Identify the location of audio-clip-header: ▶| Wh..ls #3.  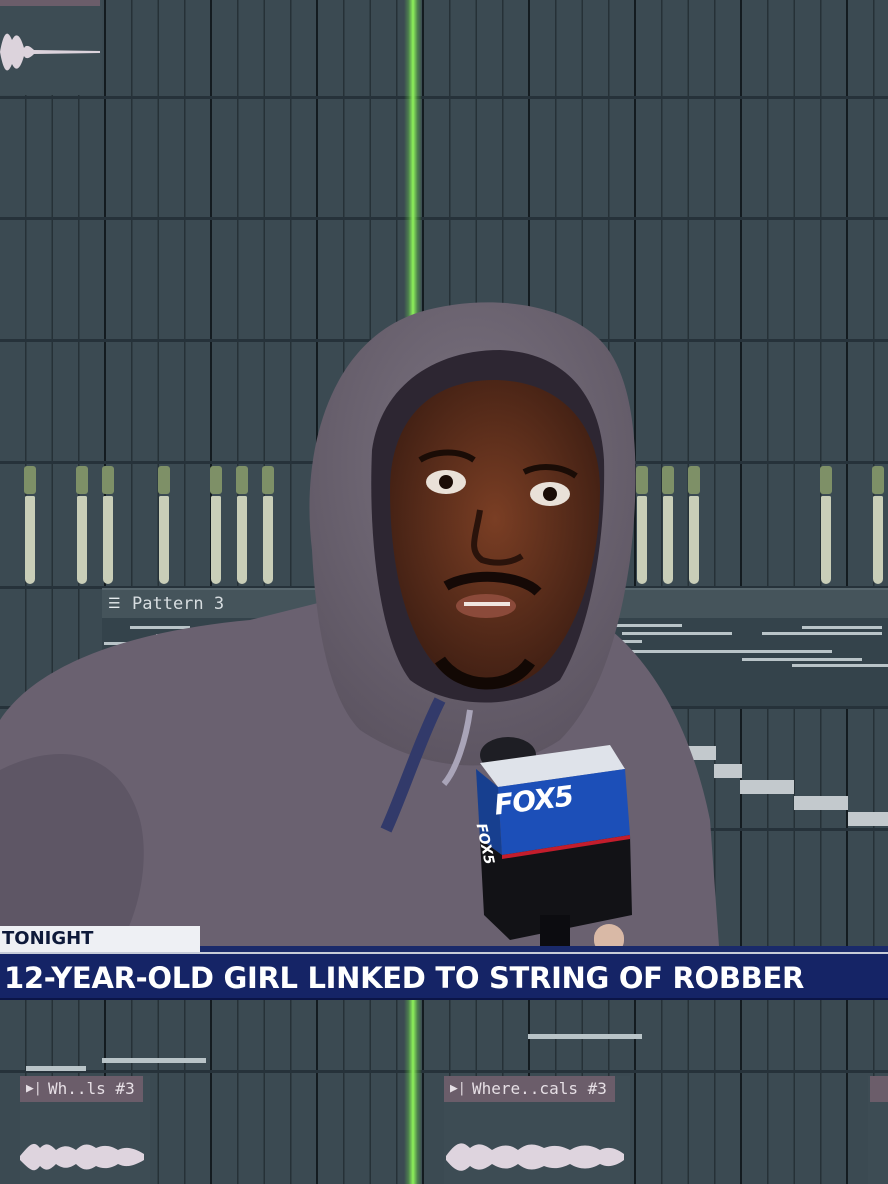
(81, 1089).